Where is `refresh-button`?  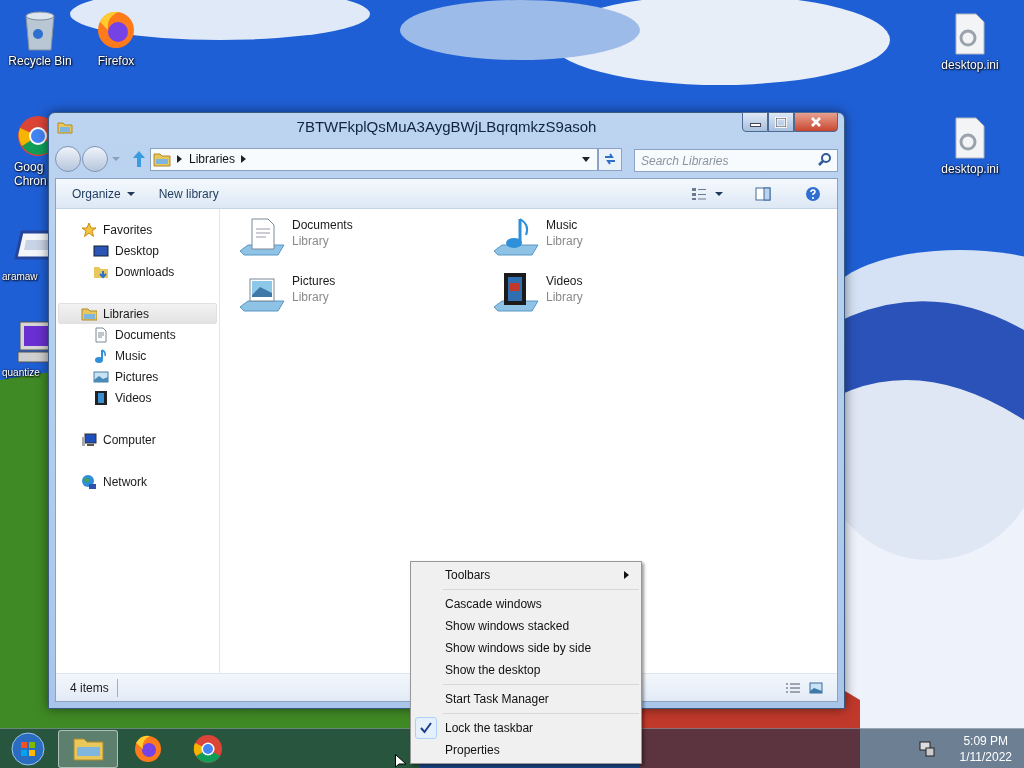
refresh-button is located at coordinates (610, 159).